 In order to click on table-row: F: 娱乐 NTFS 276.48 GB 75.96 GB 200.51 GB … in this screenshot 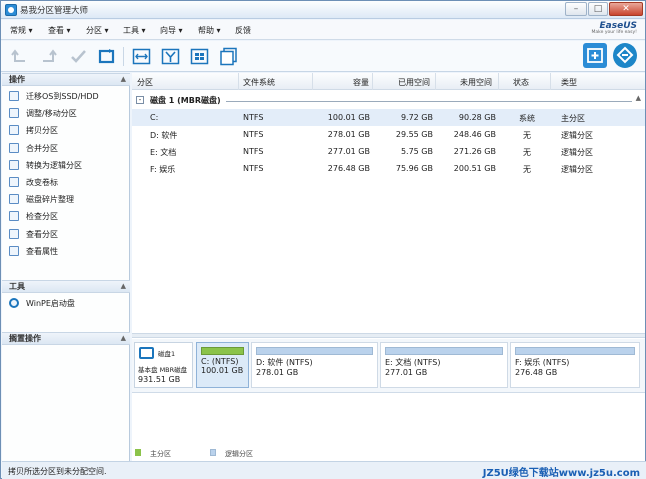, I will do `click(388, 168)`.